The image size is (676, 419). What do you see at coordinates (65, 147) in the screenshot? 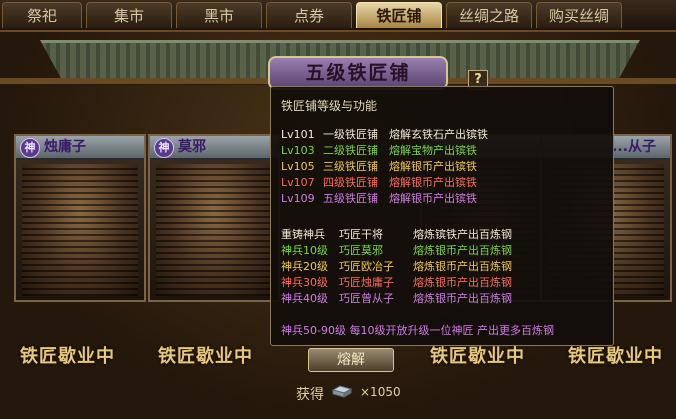
I see `smith-name: 烛庸子` at bounding box center [65, 147].